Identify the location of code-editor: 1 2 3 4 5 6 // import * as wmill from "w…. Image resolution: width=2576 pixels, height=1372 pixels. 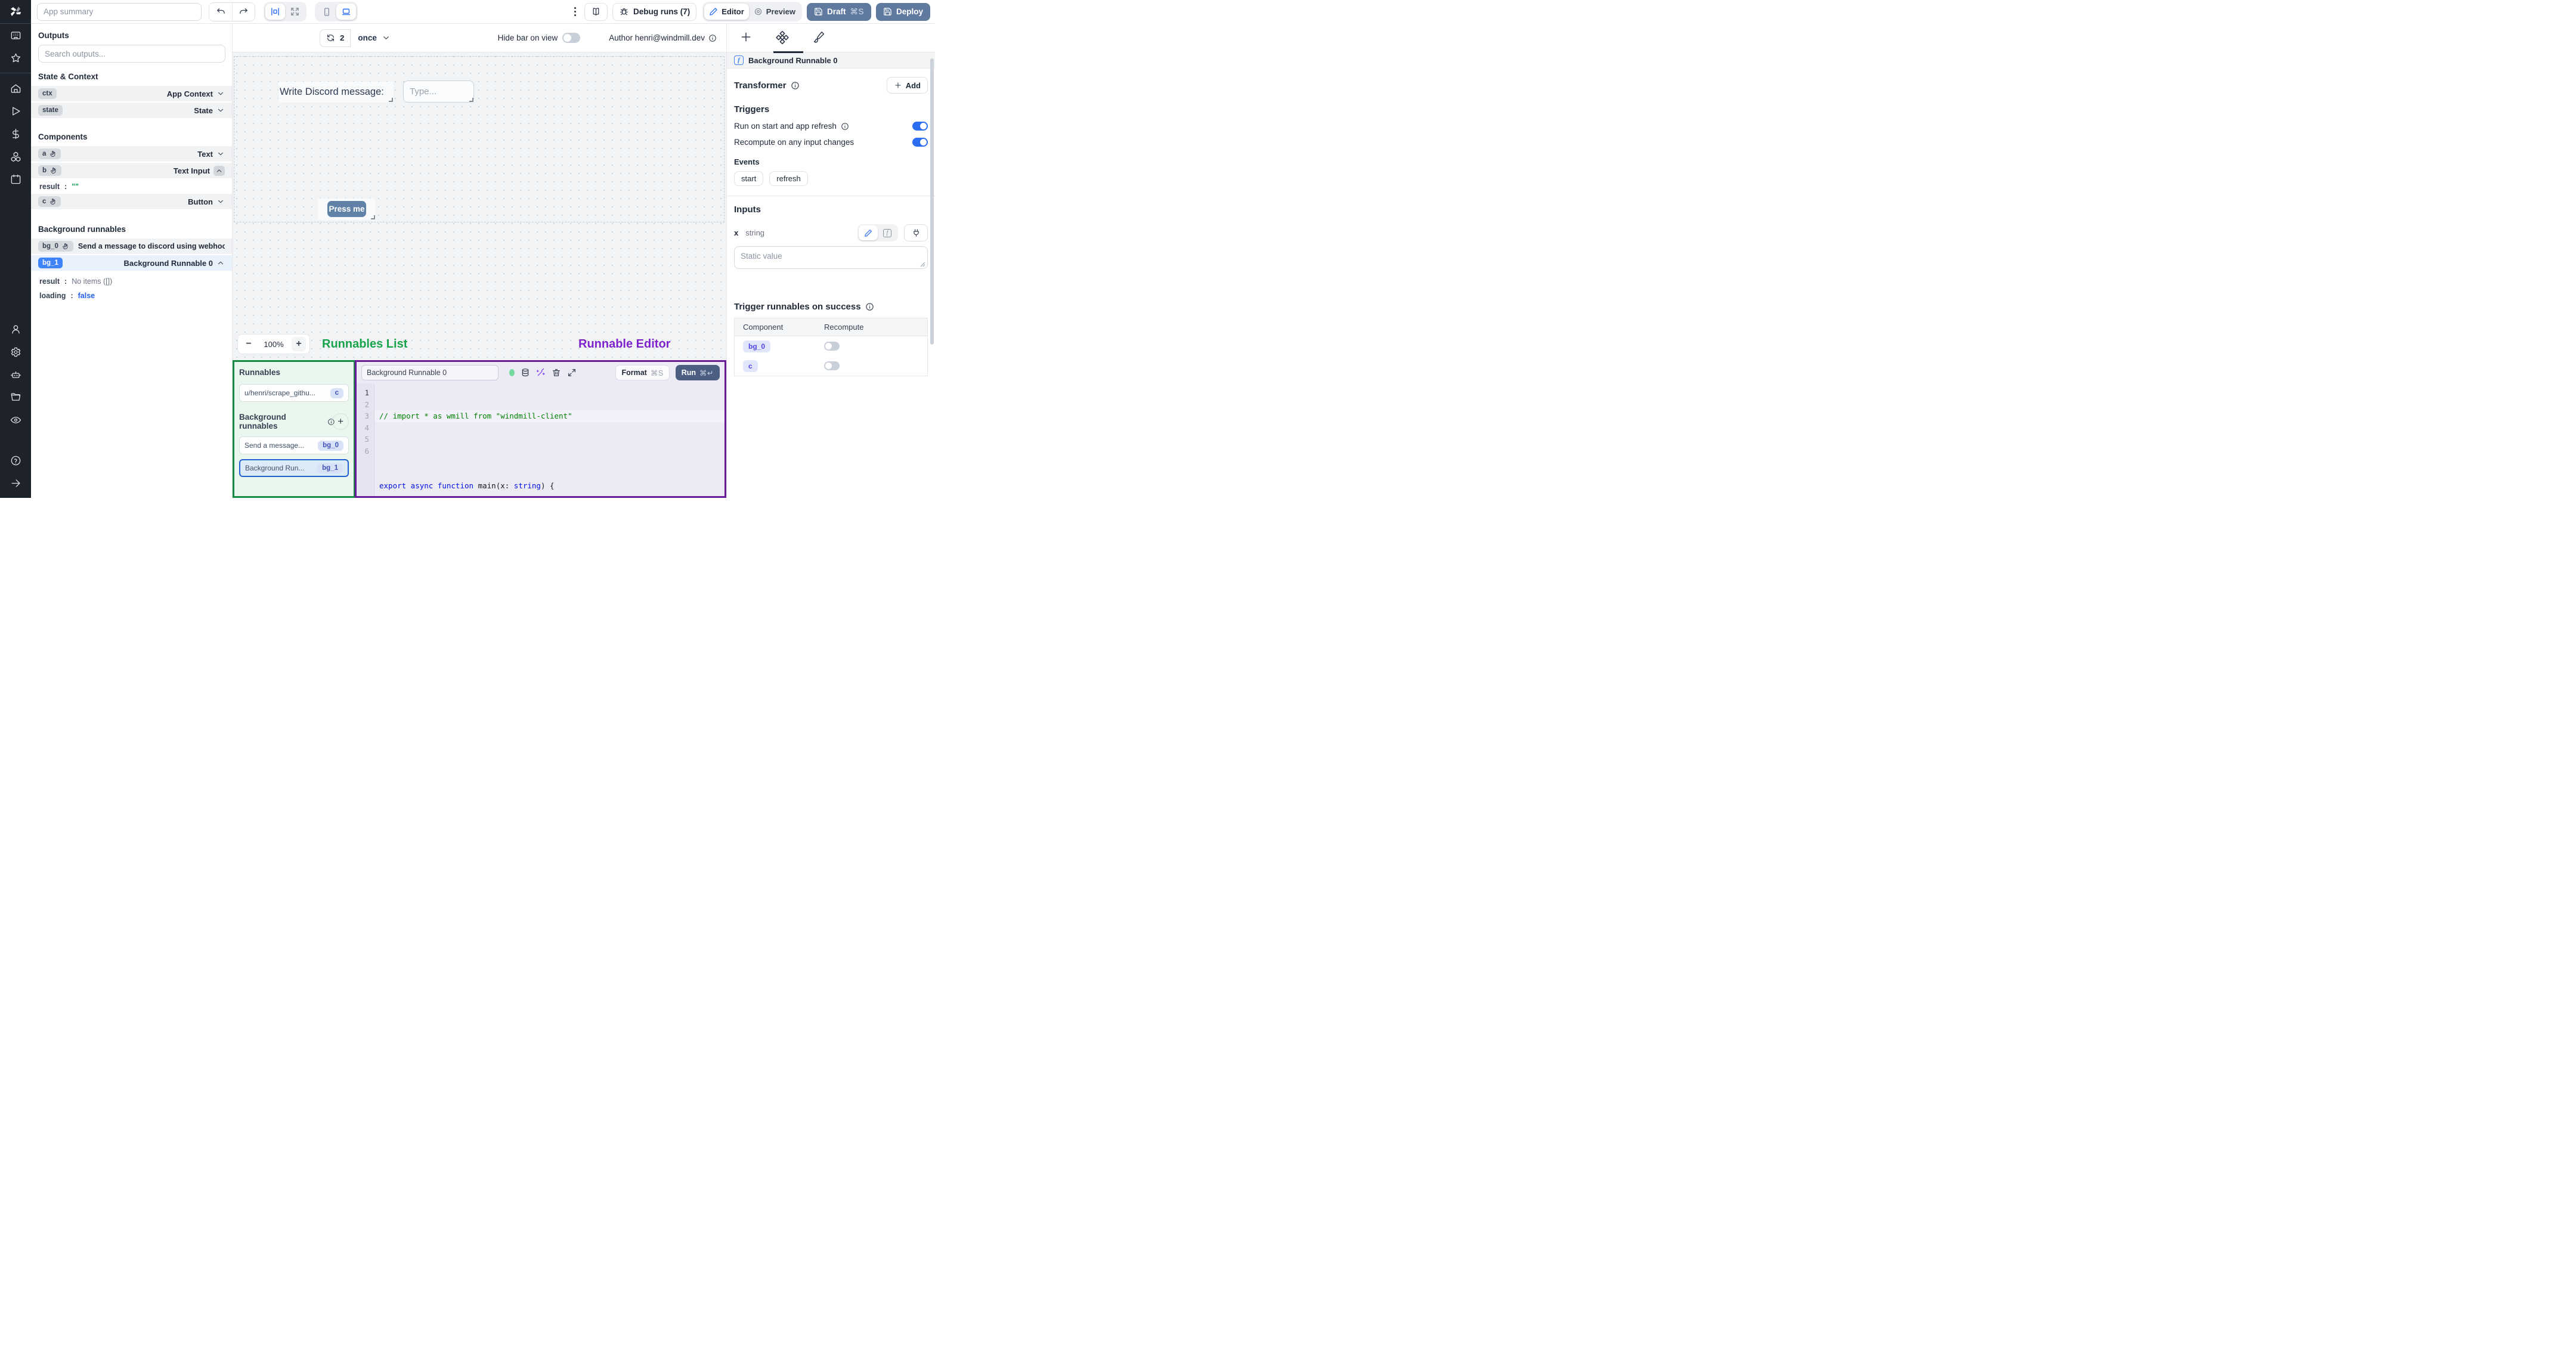
(540, 439).